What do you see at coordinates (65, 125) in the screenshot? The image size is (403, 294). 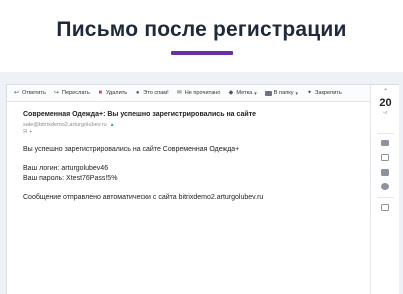 I see `sender-address: sale@bitrixdemo2.arturgolubev.ru` at bounding box center [65, 125].